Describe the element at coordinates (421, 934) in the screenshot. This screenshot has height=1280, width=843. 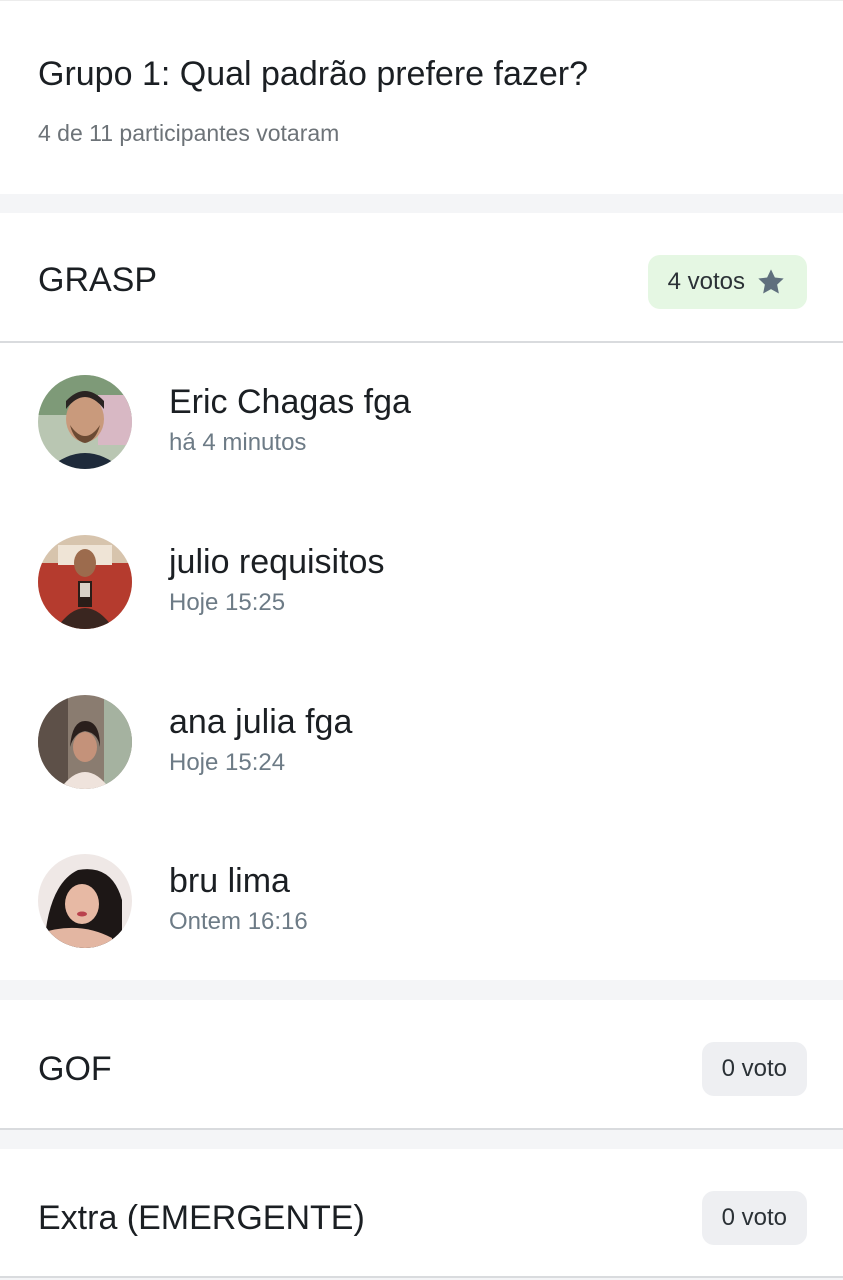
I see `voter-row: bru lima Ontem 16:16` at that location.